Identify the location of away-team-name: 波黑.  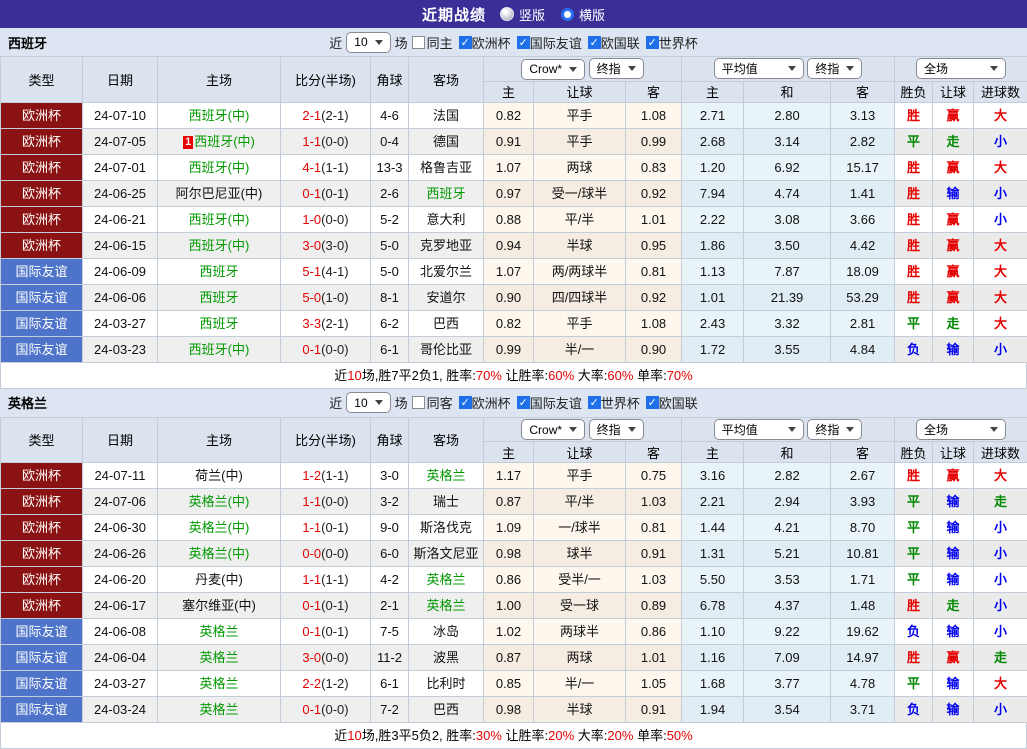
(446, 657).